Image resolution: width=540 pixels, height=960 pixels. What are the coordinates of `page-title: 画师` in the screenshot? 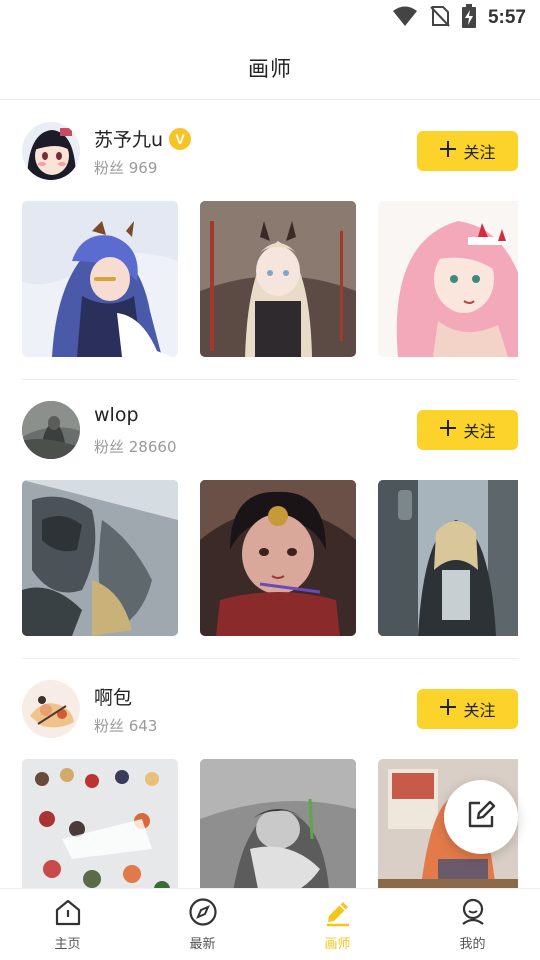 It's located at (270, 68).